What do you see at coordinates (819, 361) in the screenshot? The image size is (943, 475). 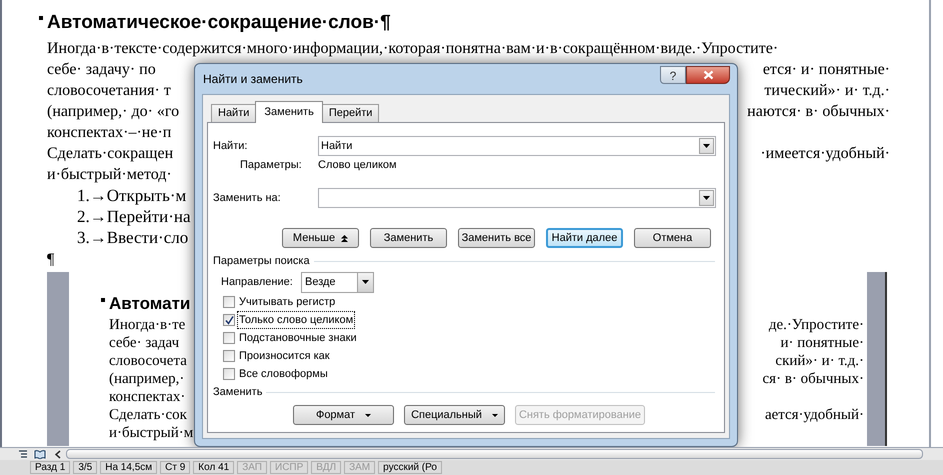 I see `paragraph-text: ский»· и· т.д.·` at bounding box center [819, 361].